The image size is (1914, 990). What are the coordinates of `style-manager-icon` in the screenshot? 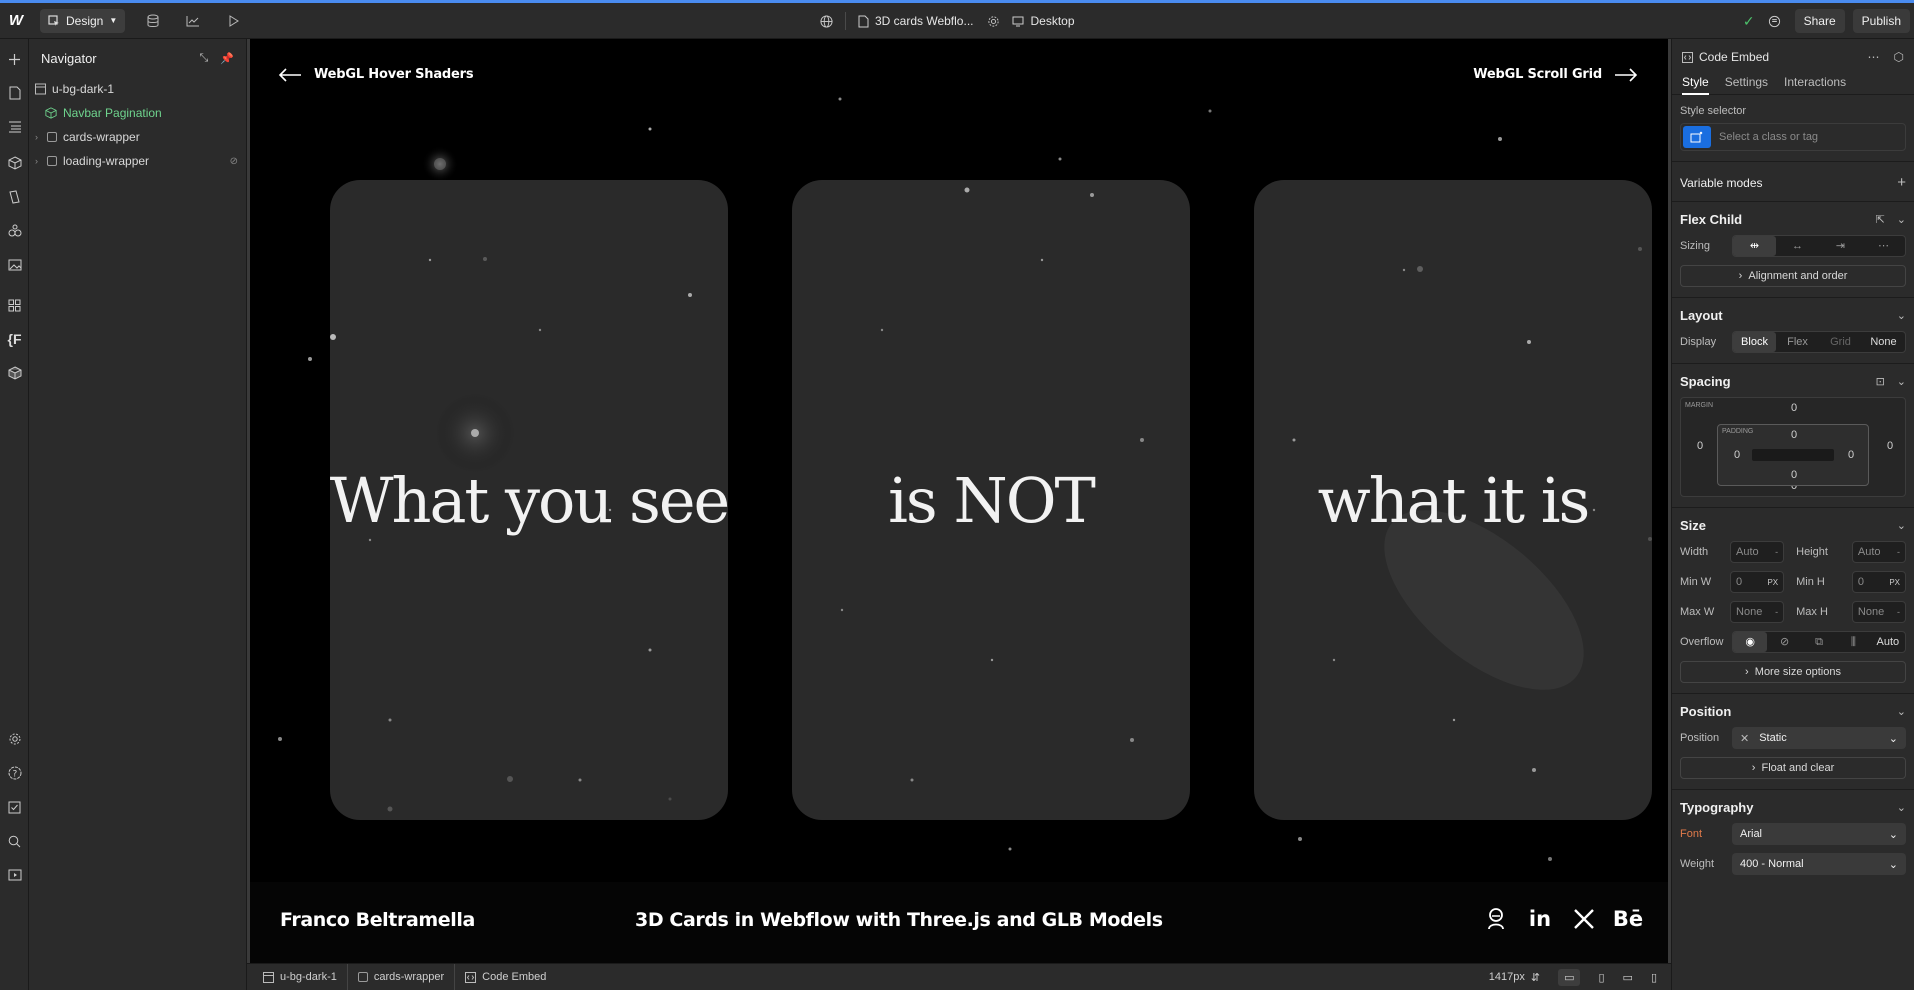 It's located at (14, 197).